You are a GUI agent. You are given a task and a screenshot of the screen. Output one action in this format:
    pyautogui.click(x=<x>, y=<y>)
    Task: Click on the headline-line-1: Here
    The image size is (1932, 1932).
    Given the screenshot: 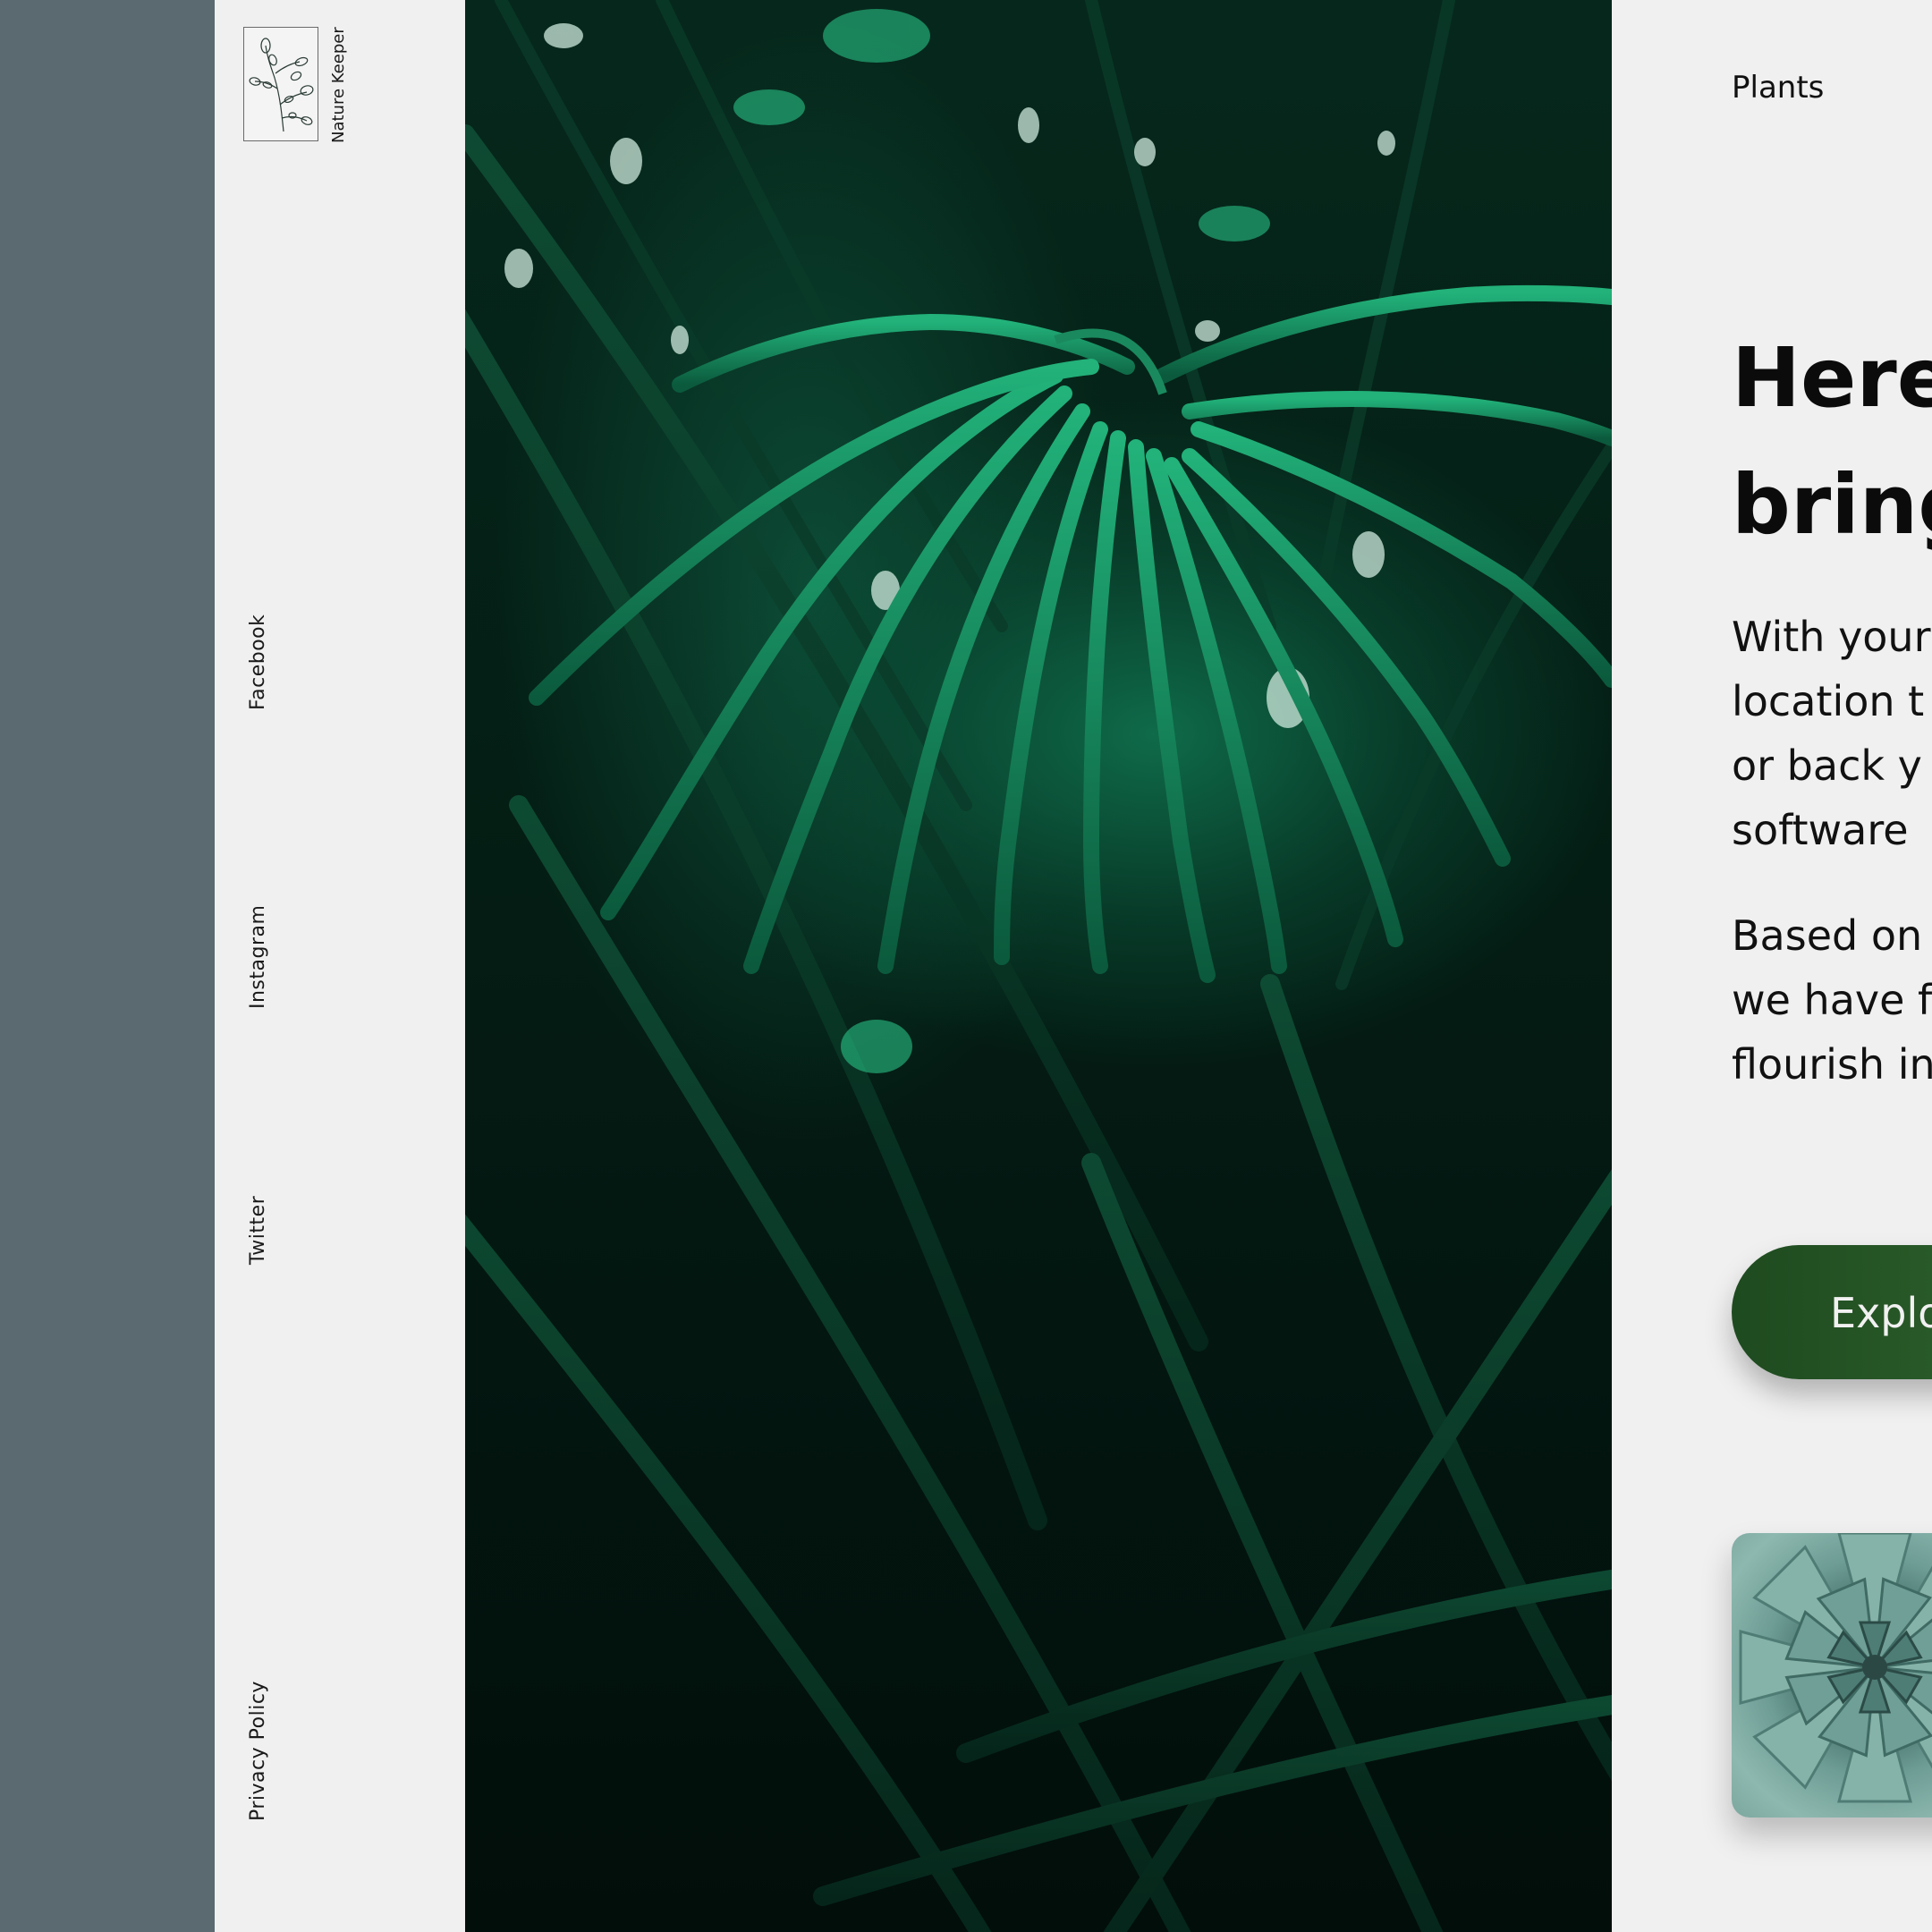 What is the action you would take?
    pyautogui.click(x=1832, y=378)
    